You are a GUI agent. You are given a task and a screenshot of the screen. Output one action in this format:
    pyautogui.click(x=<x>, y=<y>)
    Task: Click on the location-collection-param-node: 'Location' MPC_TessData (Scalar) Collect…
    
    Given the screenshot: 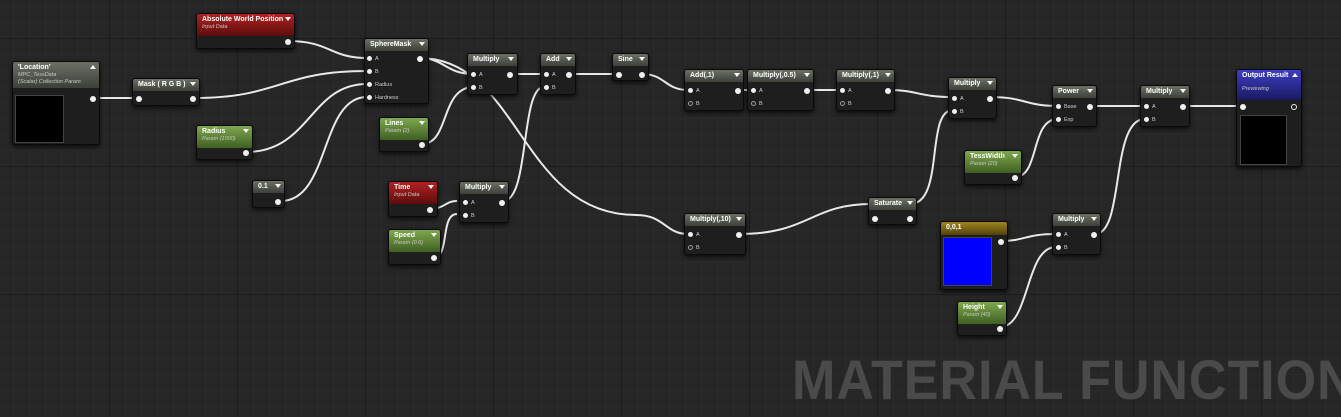 What is the action you would take?
    pyautogui.click(x=56, y=103)
    